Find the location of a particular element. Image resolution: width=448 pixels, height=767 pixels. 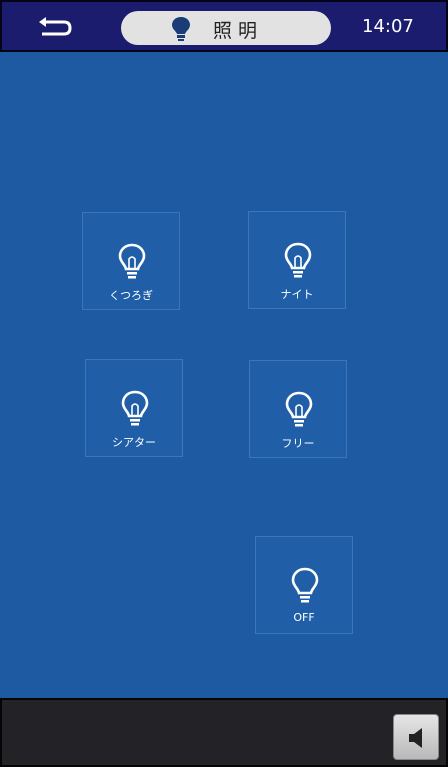

back-arrow-icon is located at coordinates (55, 26).